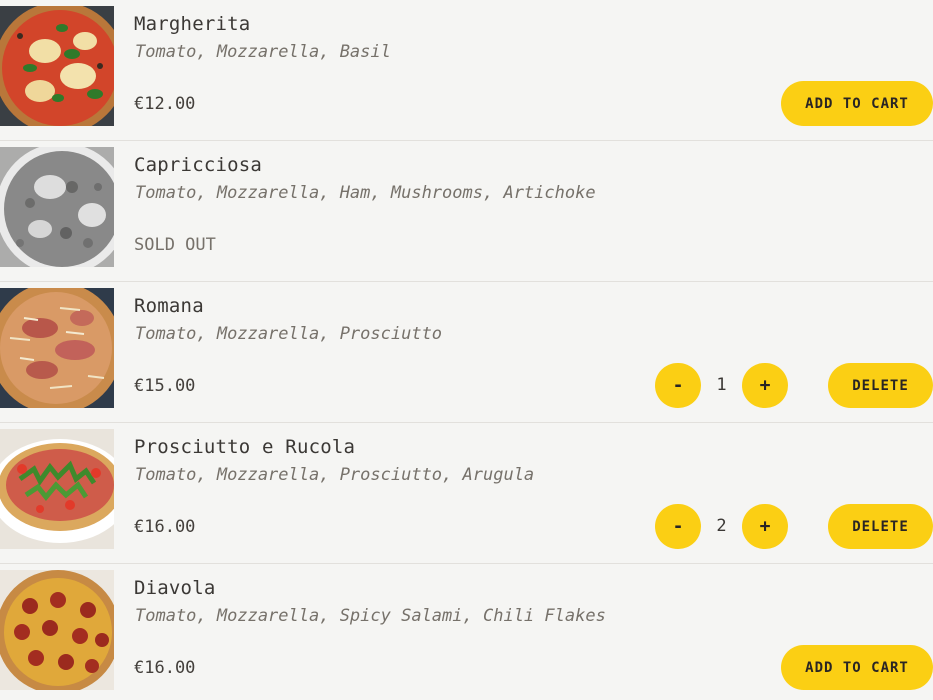 Image resolution: width=933 pixels, height=700 pixels. What do you see at coordinates (335, 475) in the screenshot?
I see `item-ingredients: Tomato, Mozzarella, Prosciutto, Arugula` at bounding box center [335, 475].